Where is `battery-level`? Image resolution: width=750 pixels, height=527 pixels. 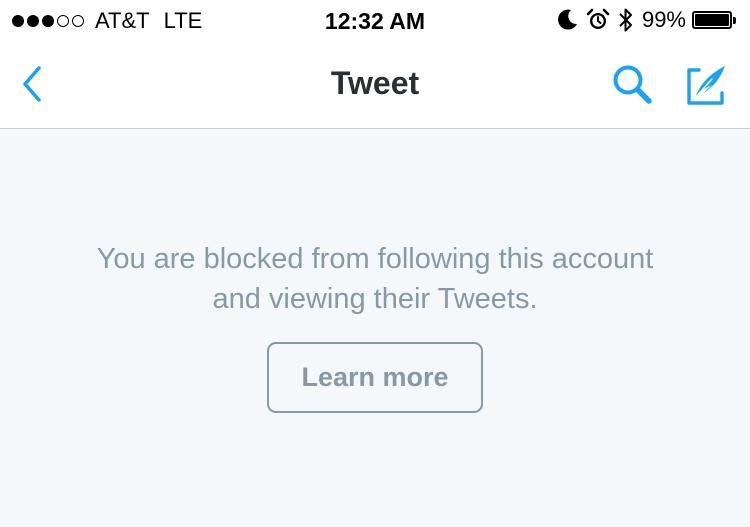
battery-level is located at coordinates (712, 20).